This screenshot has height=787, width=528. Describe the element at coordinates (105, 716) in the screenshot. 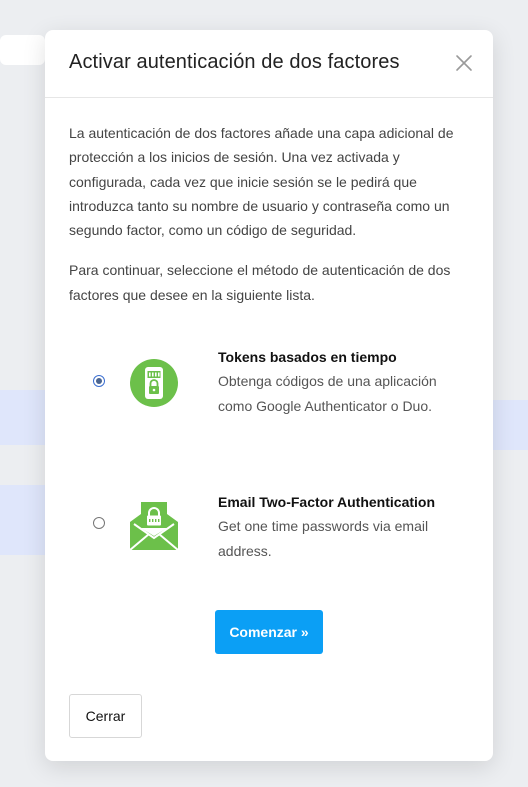

I see `close-button: Cerrar` at that location.